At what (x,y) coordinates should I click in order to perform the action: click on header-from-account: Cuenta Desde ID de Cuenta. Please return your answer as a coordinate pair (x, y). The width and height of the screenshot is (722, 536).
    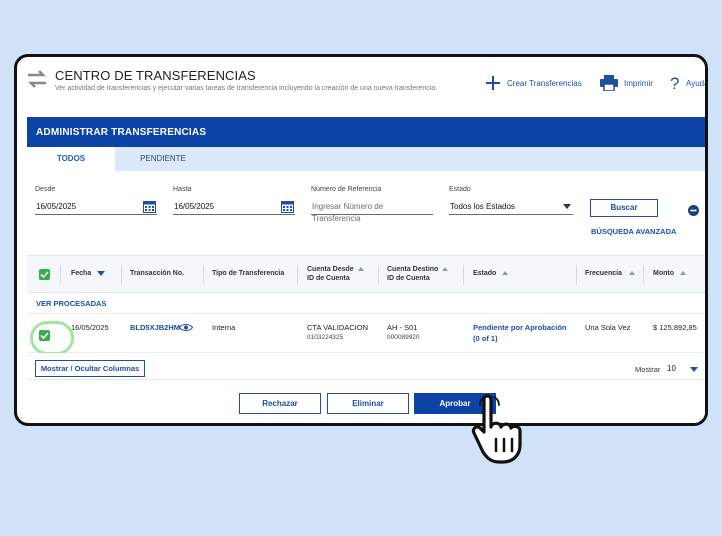
    Looking at the image, I should click on (335, 274).